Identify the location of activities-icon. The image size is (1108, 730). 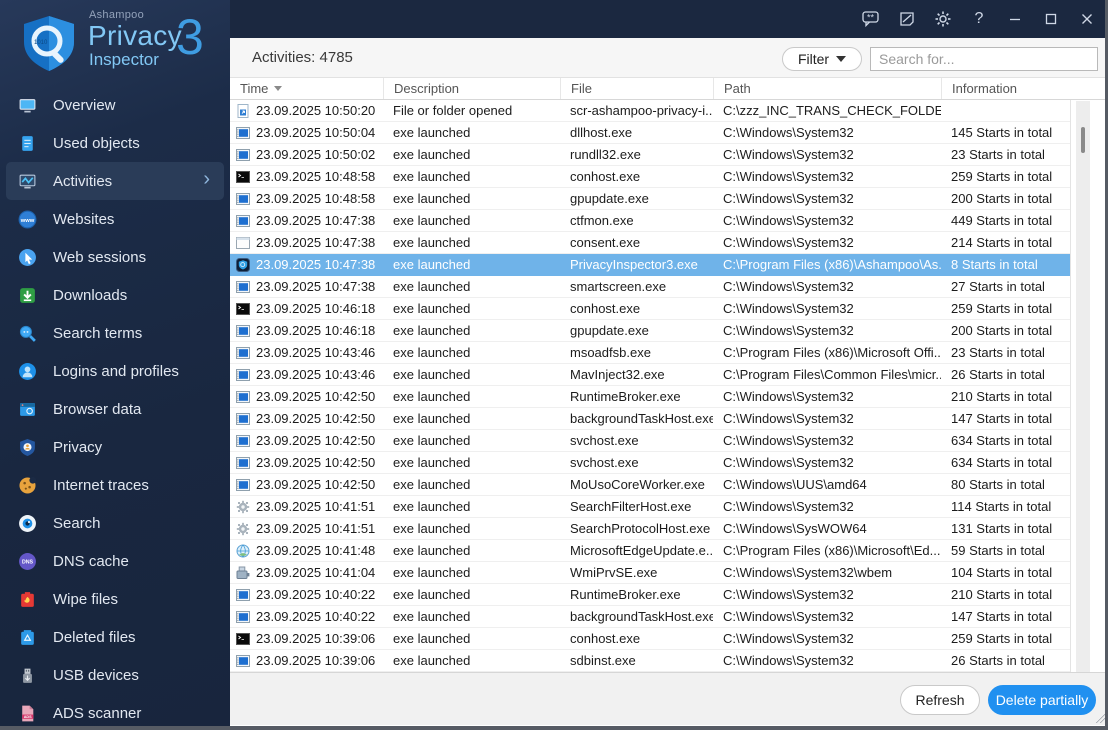
(27, 181).